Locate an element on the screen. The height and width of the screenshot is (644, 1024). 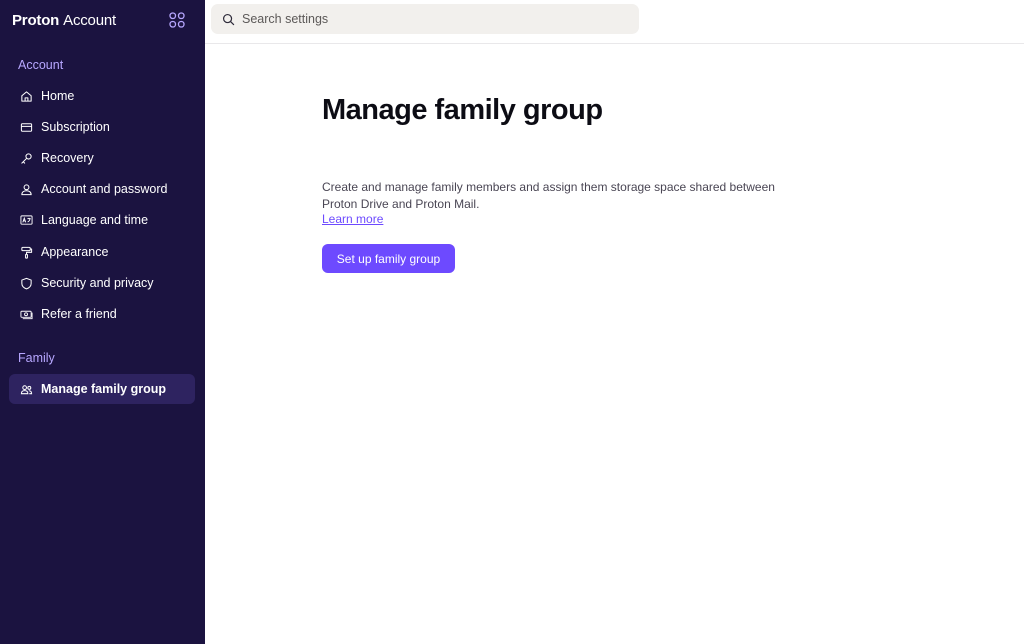
shield-icon is located at coordinates (26, 283).